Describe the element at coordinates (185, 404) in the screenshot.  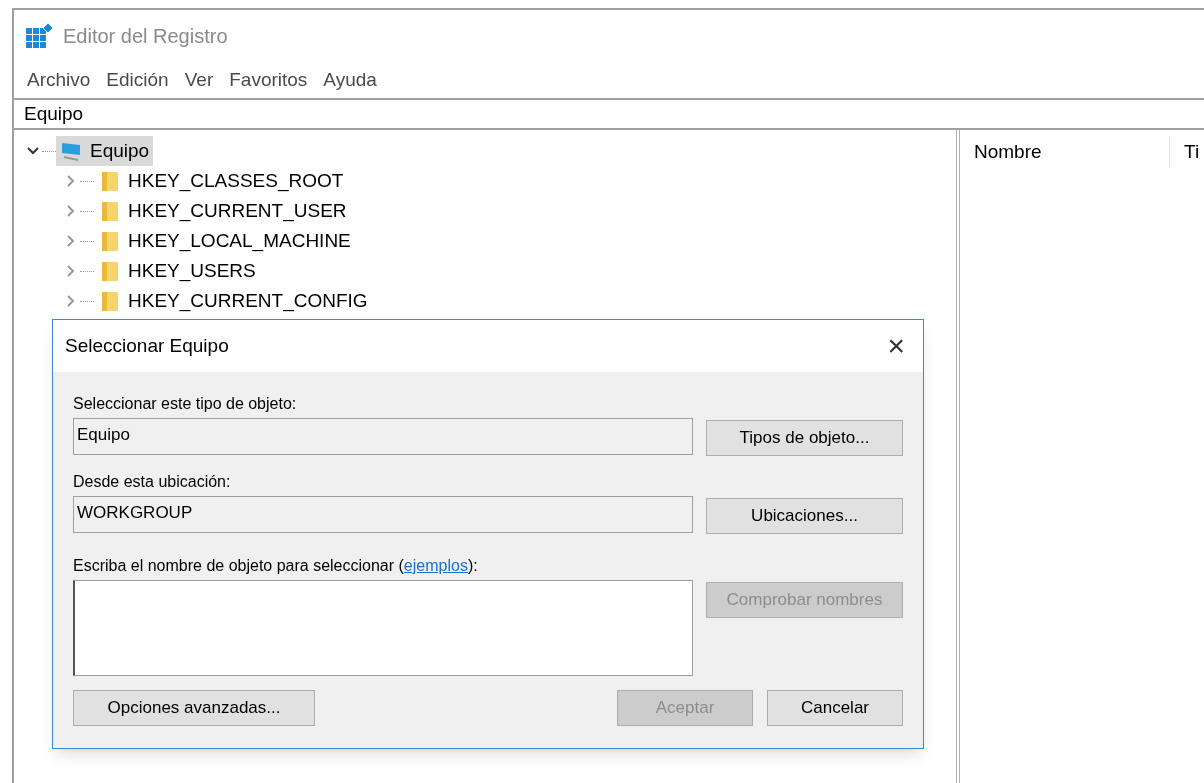
I see `field-label: Seleccionar este tipo de objeto:` at that location.